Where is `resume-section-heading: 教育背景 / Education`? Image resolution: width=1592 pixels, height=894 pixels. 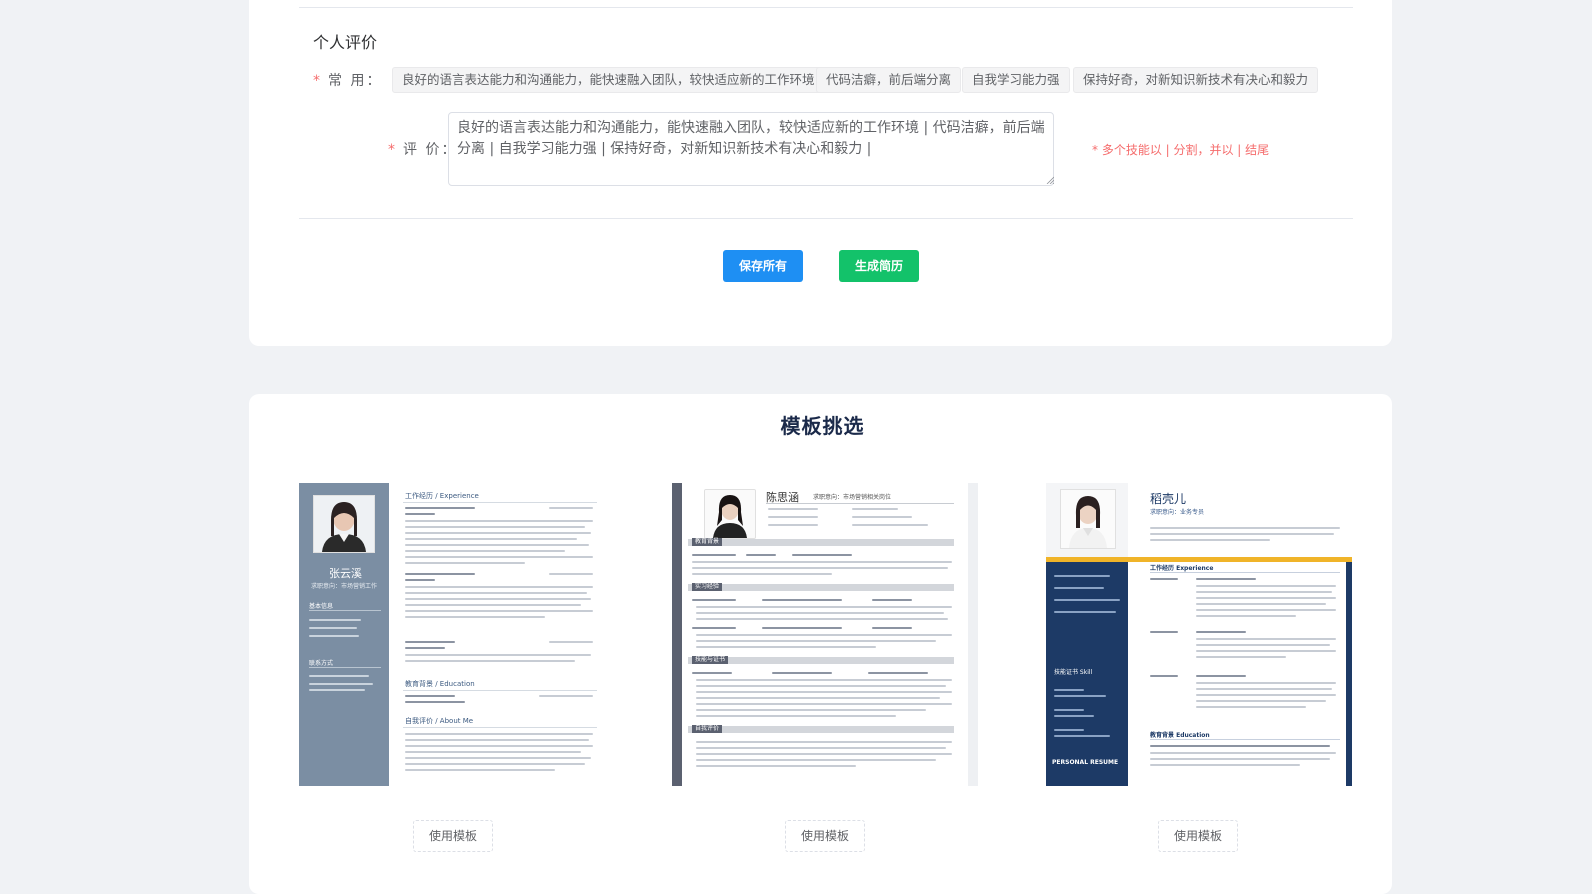 resume-section-heading: 教育背景 / Education is located at coordinates (440, 684).